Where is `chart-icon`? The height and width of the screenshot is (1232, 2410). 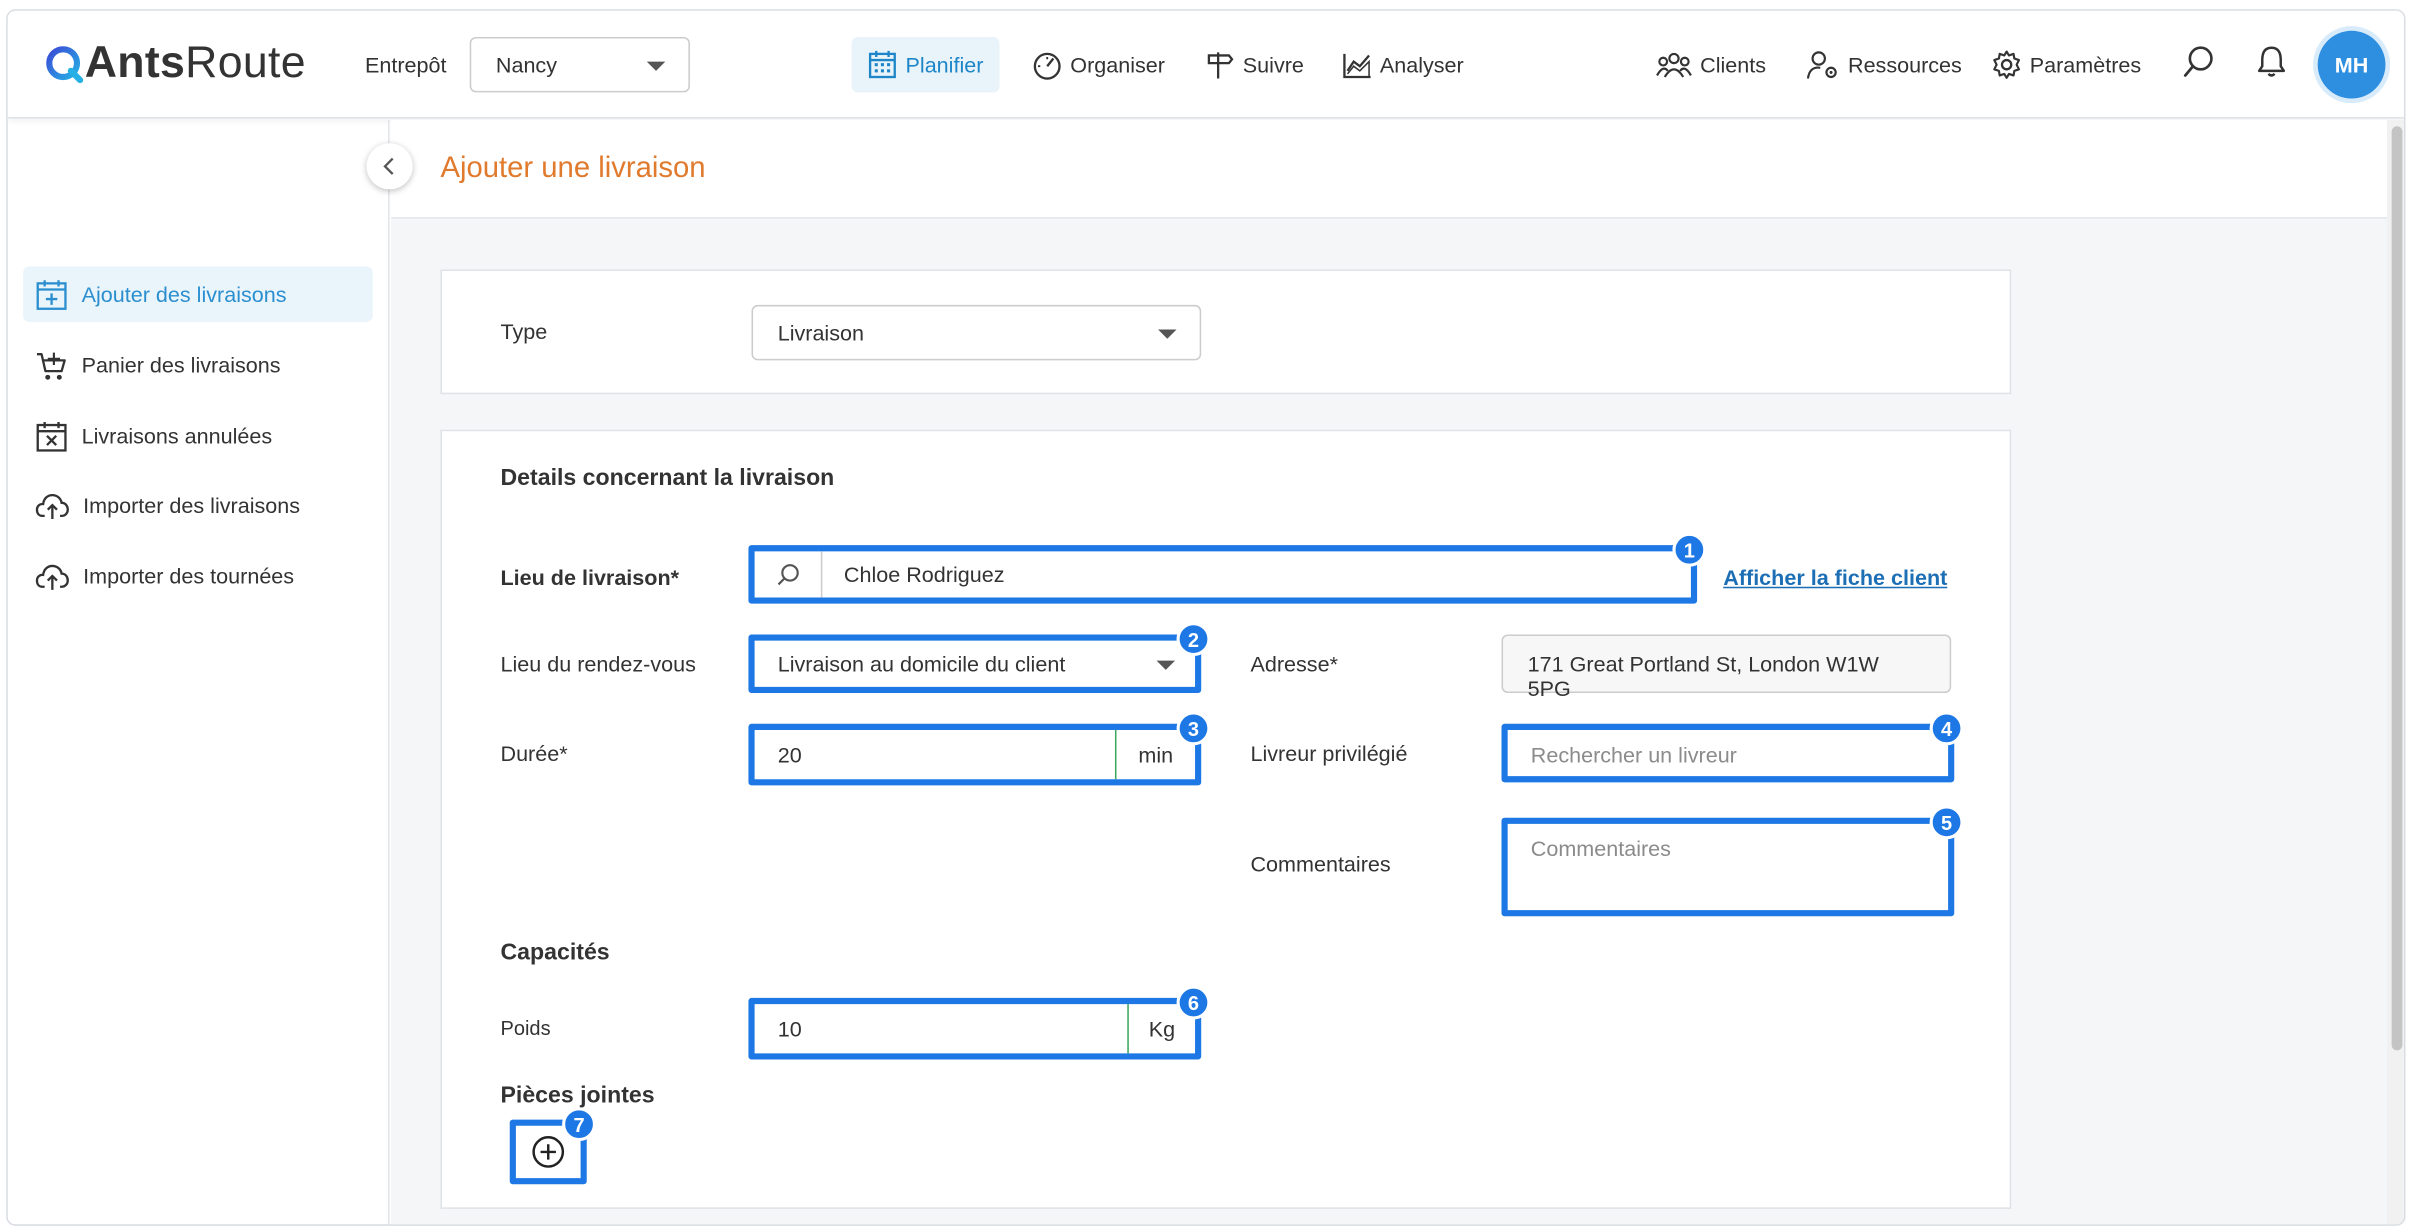
chart-icon is located at coordinates (1357, 66).